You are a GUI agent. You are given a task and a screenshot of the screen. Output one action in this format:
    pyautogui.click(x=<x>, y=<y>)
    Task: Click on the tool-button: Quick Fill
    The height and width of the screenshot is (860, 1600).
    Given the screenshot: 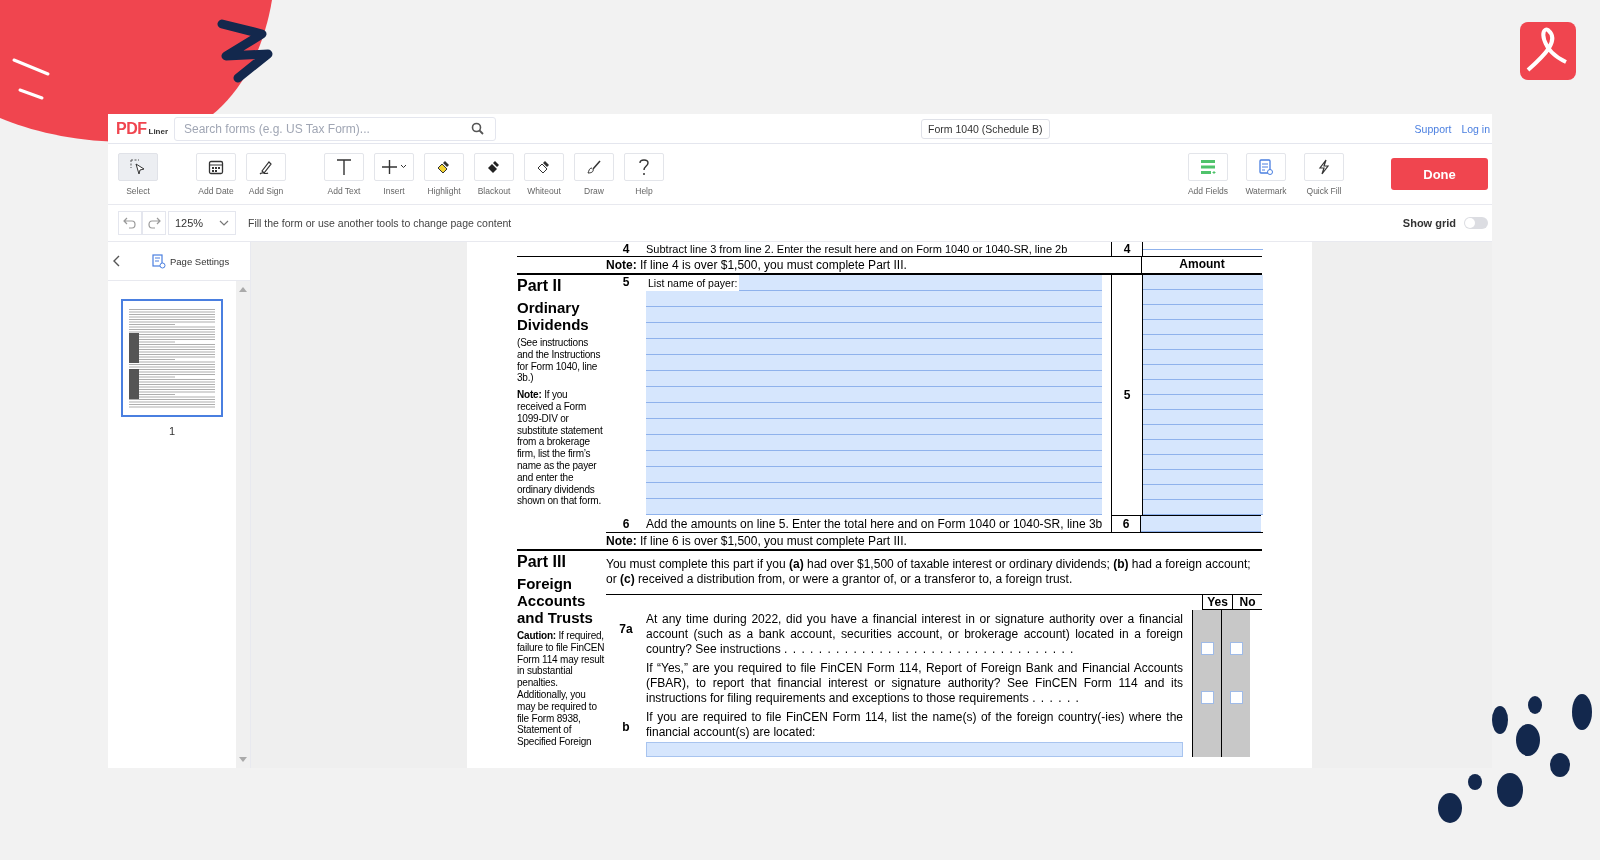 What is the action you would take?
    pyautogui.click(x=1324, y=174)
    